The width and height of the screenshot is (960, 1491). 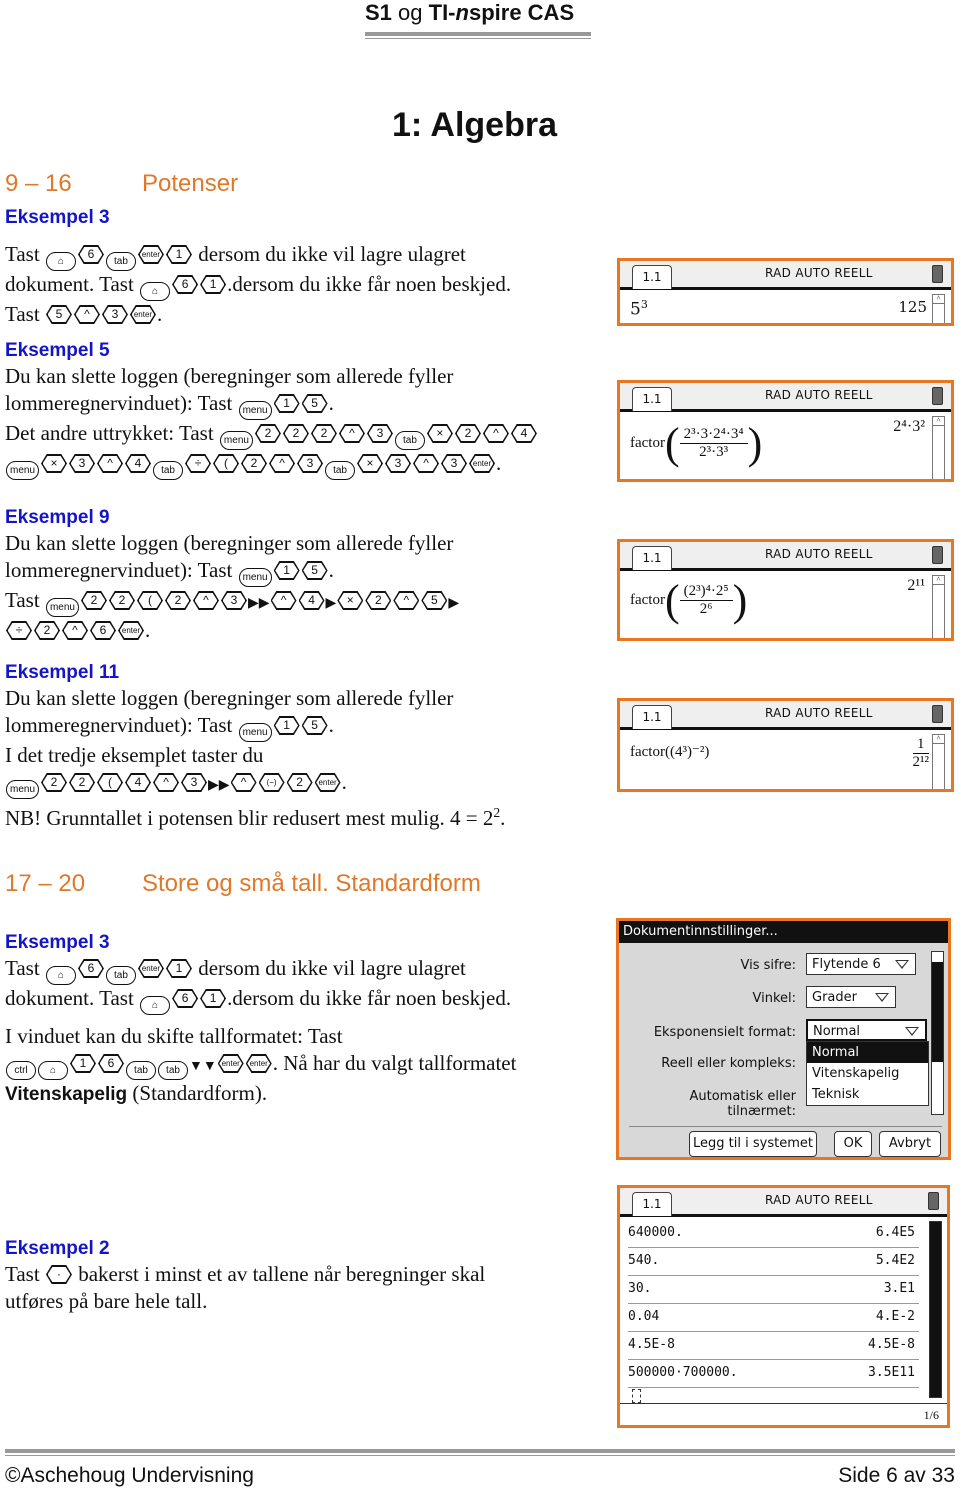 I want to click on history-input: 4.5E-8, so click(x=651, y=1344).